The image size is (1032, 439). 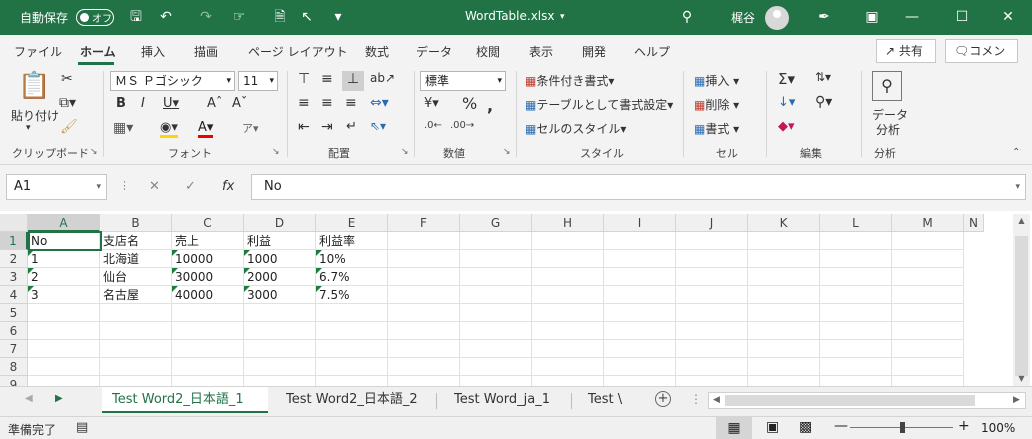 I want to click on format-as-table-button: ▦テーブルとして書式設定▾, so click(x=599, y=104).